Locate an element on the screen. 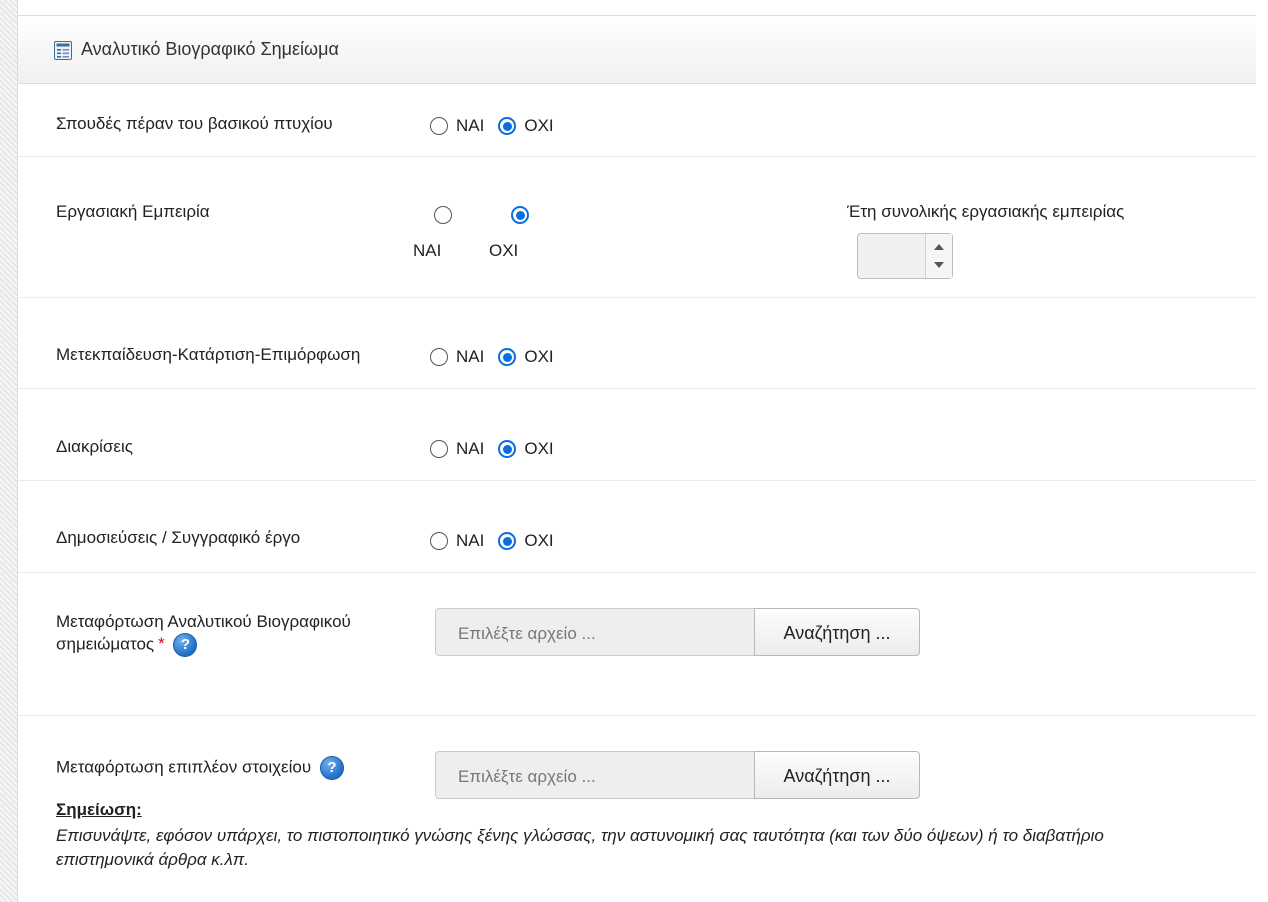  experience-no-label: ΟΧΙ is located at coordinates (504, 250).